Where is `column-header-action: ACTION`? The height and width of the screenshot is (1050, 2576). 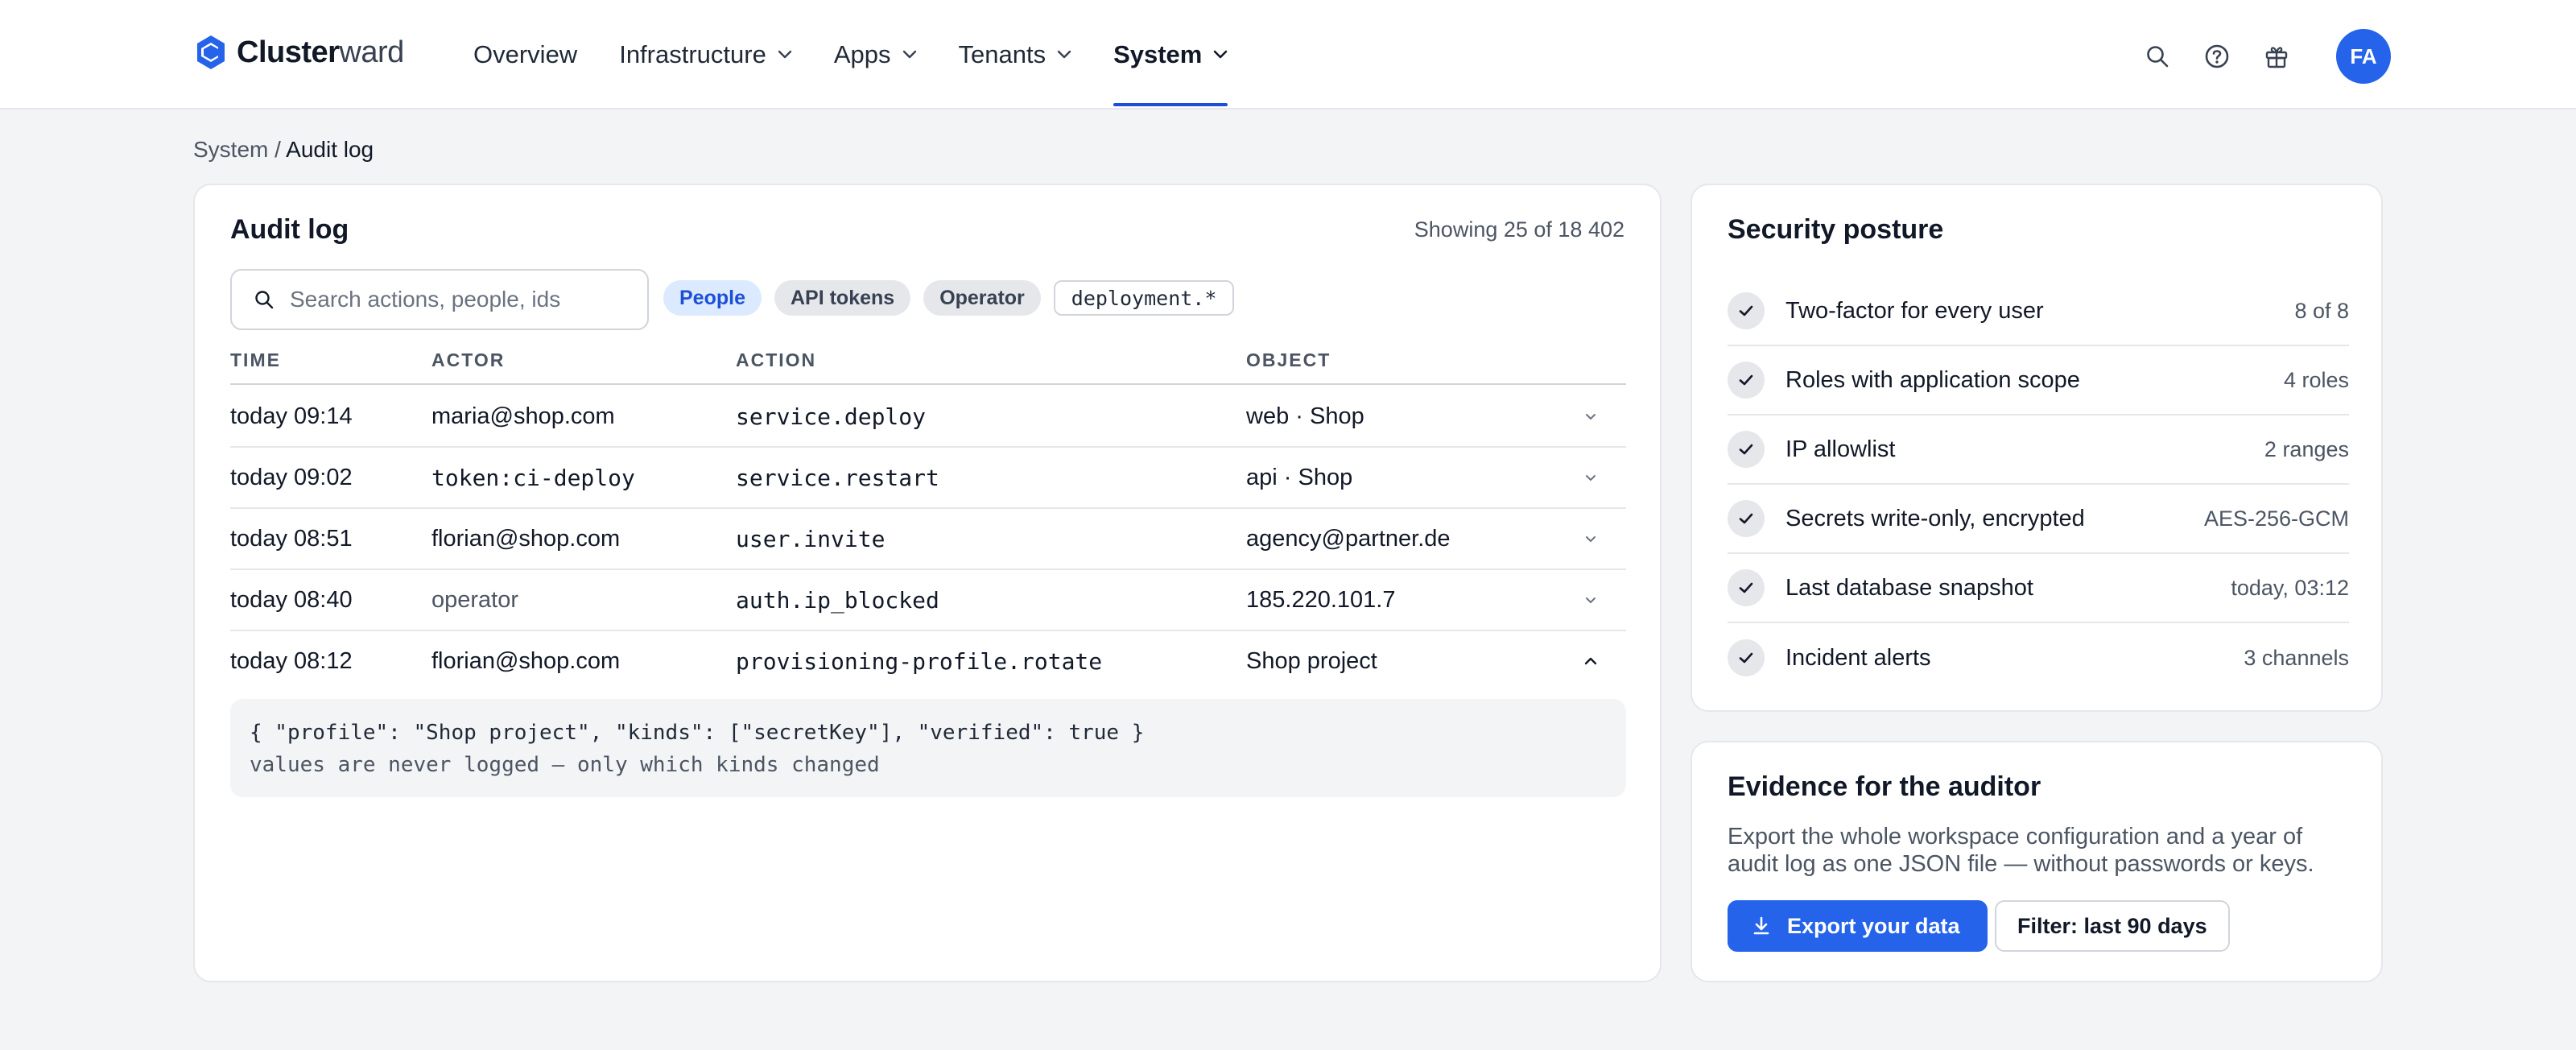 column-header-action: ACTION is located at coordinates (776, 360).